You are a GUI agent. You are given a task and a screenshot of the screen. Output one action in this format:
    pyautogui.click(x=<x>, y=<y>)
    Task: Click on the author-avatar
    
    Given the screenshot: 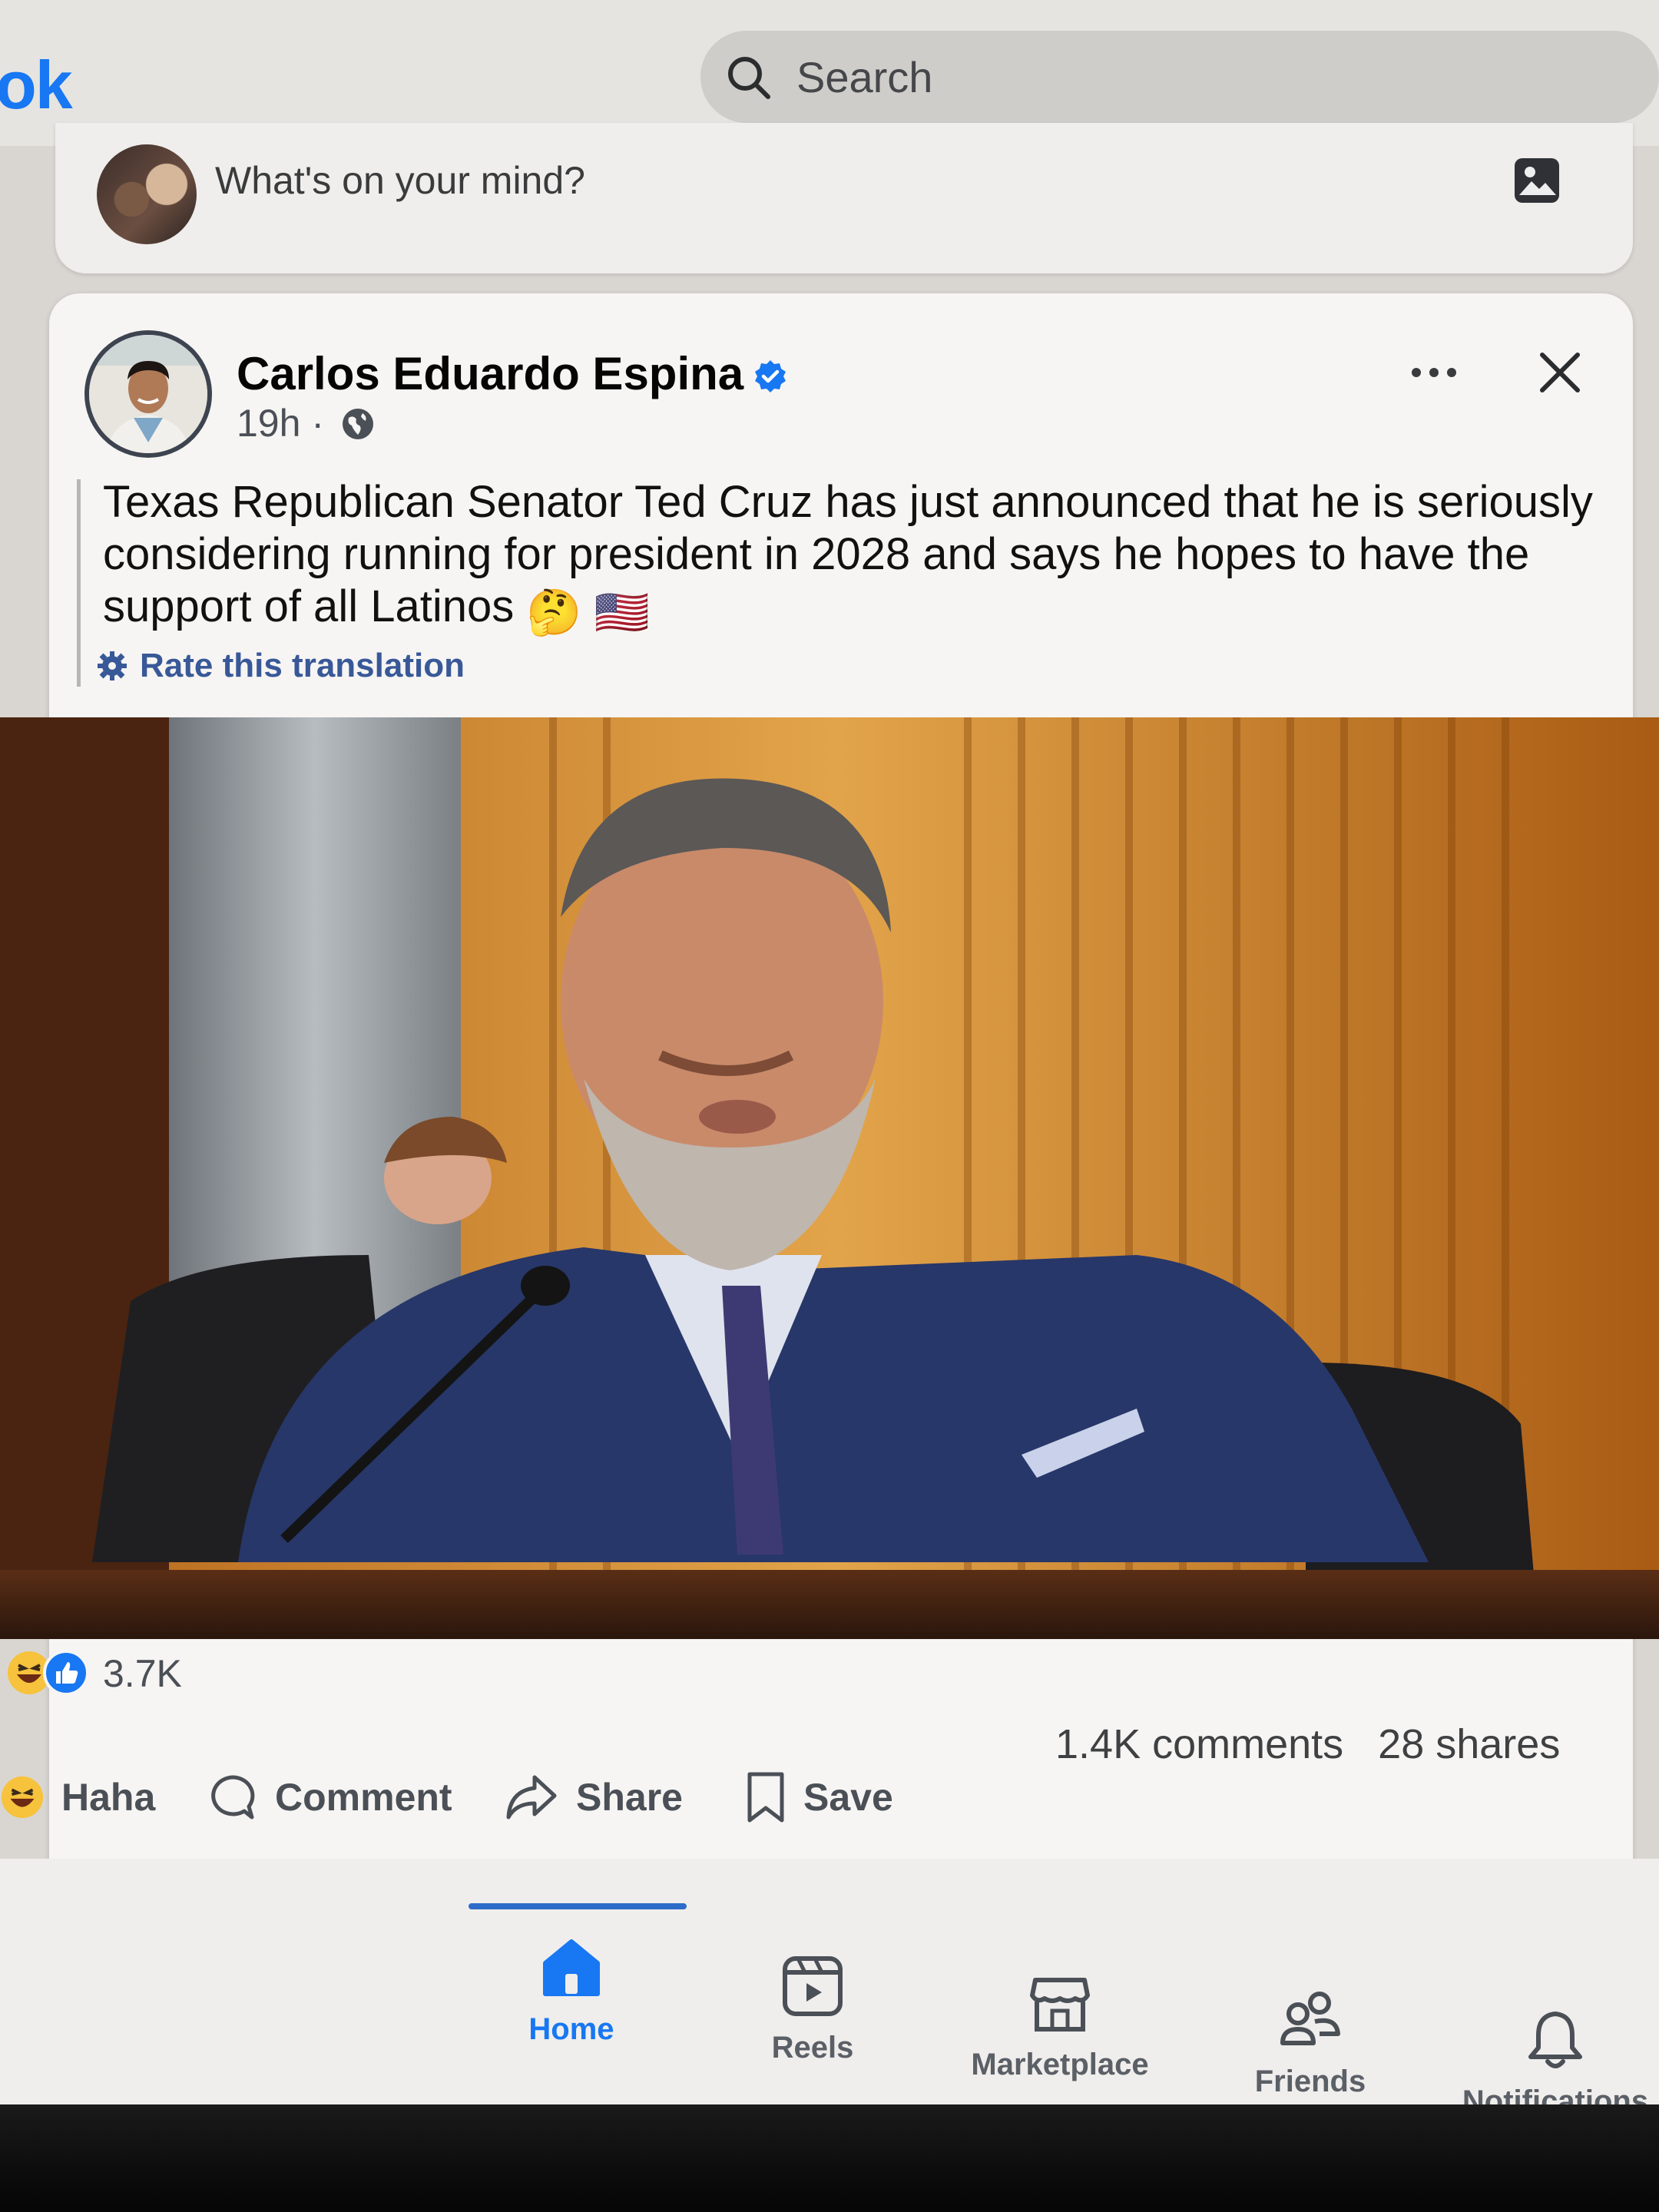 What is the action you would take?
    pyautogui.click(x=148, y=394)
    